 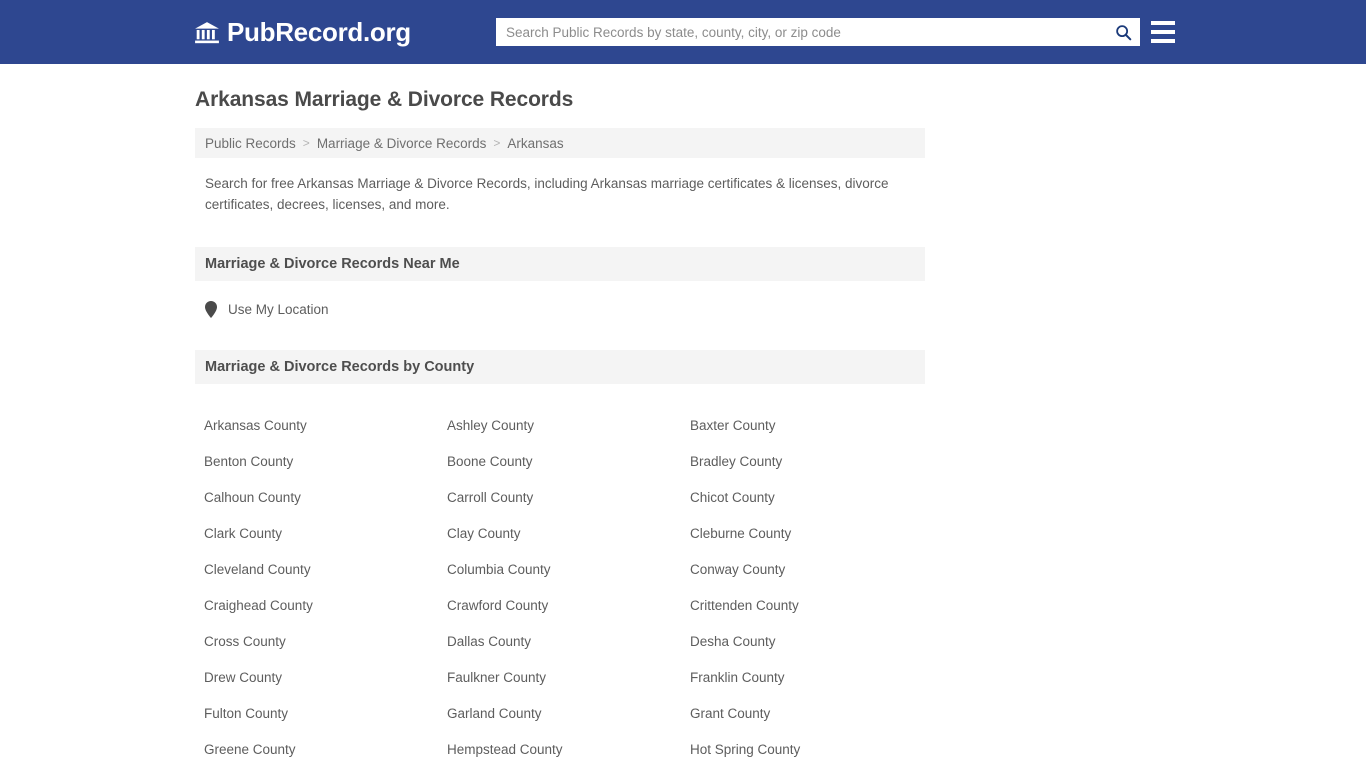 I want to click on county-link: Franklin County, so click(x=737, y=677).